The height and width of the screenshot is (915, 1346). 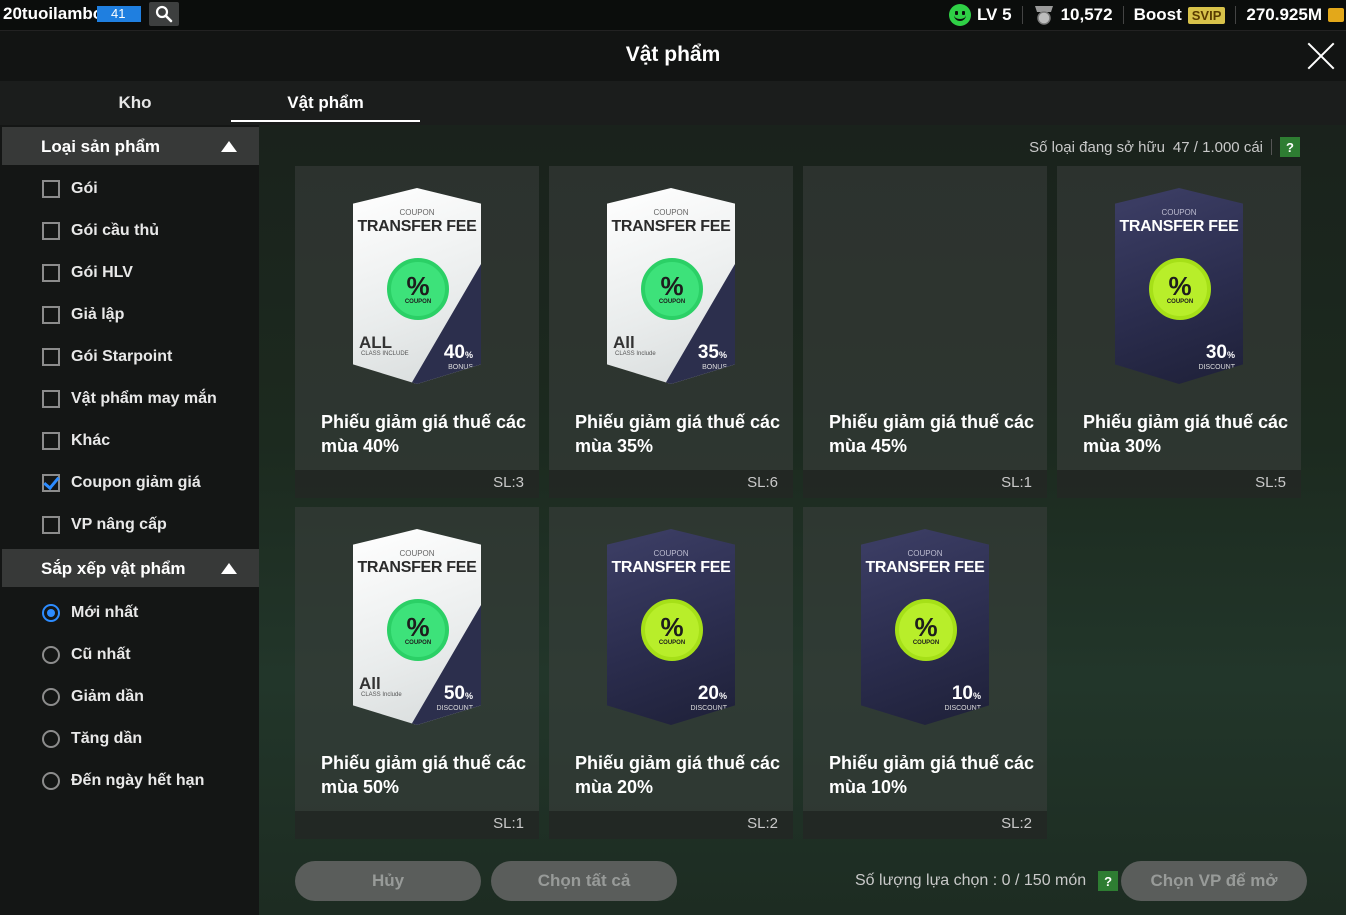 What do you see at coordinates (987, 881) in the screenshot?
I see `selection-count: Số lượng lựa chọn : 0 / 150 món ?` at bounding box center [987, 881].